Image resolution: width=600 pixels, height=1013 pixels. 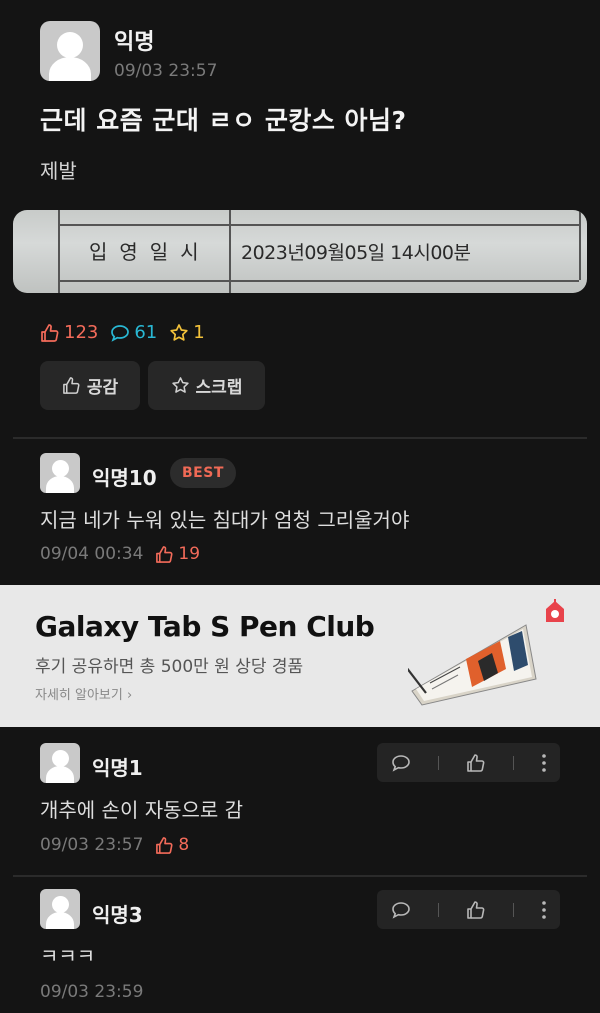 What do you see at coordinates (150, 252) in the screenshot?
I see `photo-label-text: 입영일시` at bounding box center [150, 252].